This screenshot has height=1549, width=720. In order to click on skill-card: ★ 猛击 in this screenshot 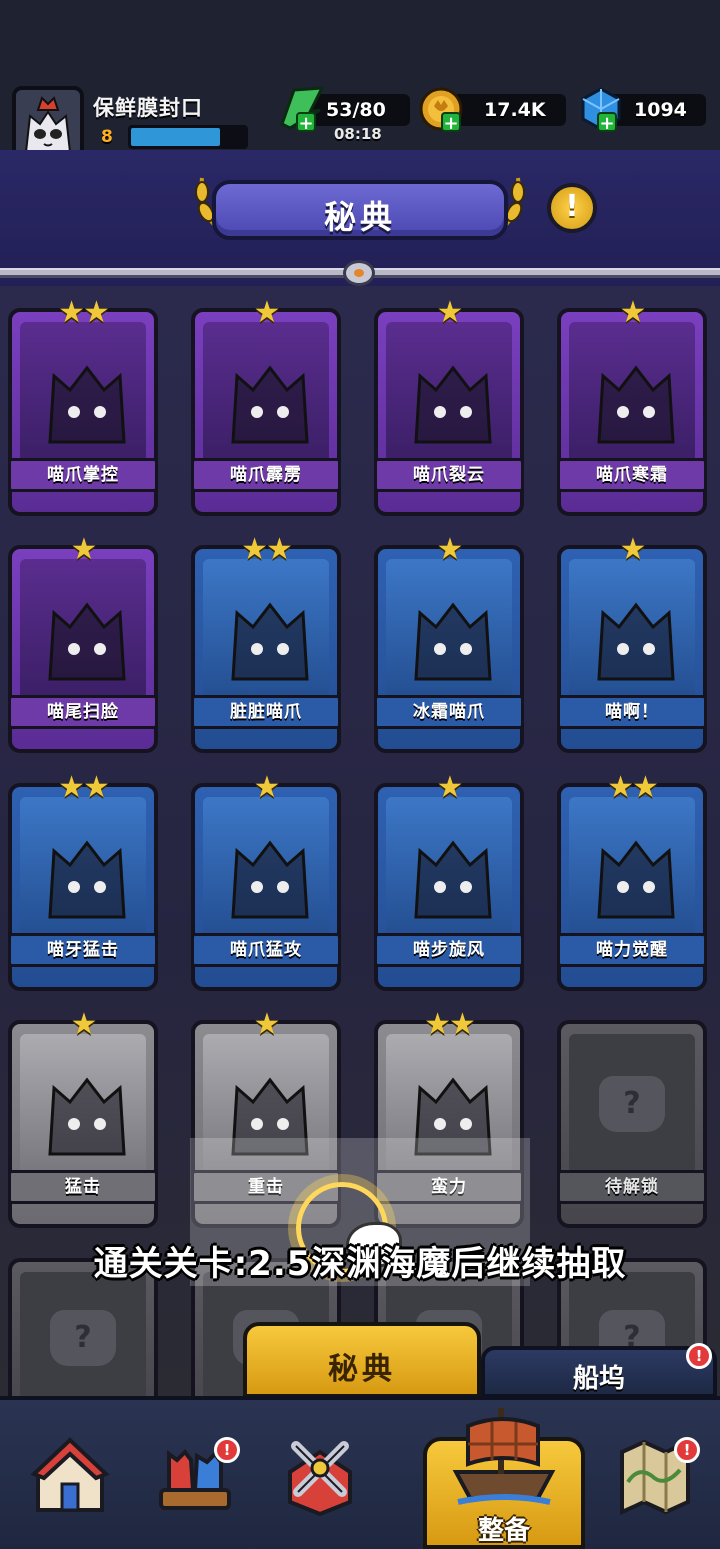, I will do `click(83, 1119)`.